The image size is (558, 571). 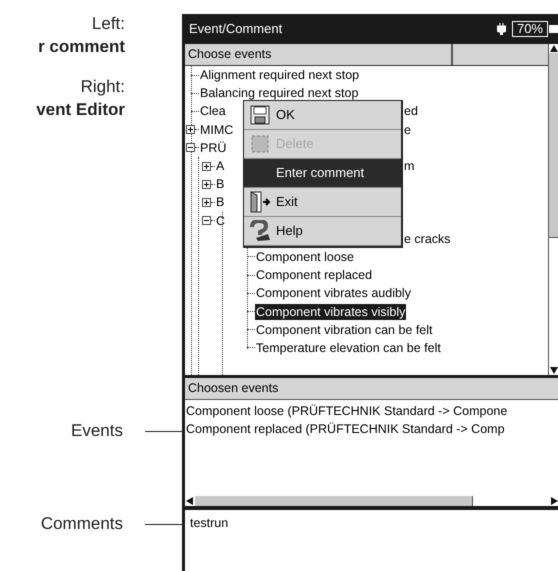 What do you see at coordinates (554, 501) in the screenshot?
I see `right-arrow-icon` at bounding box center [554, 501].